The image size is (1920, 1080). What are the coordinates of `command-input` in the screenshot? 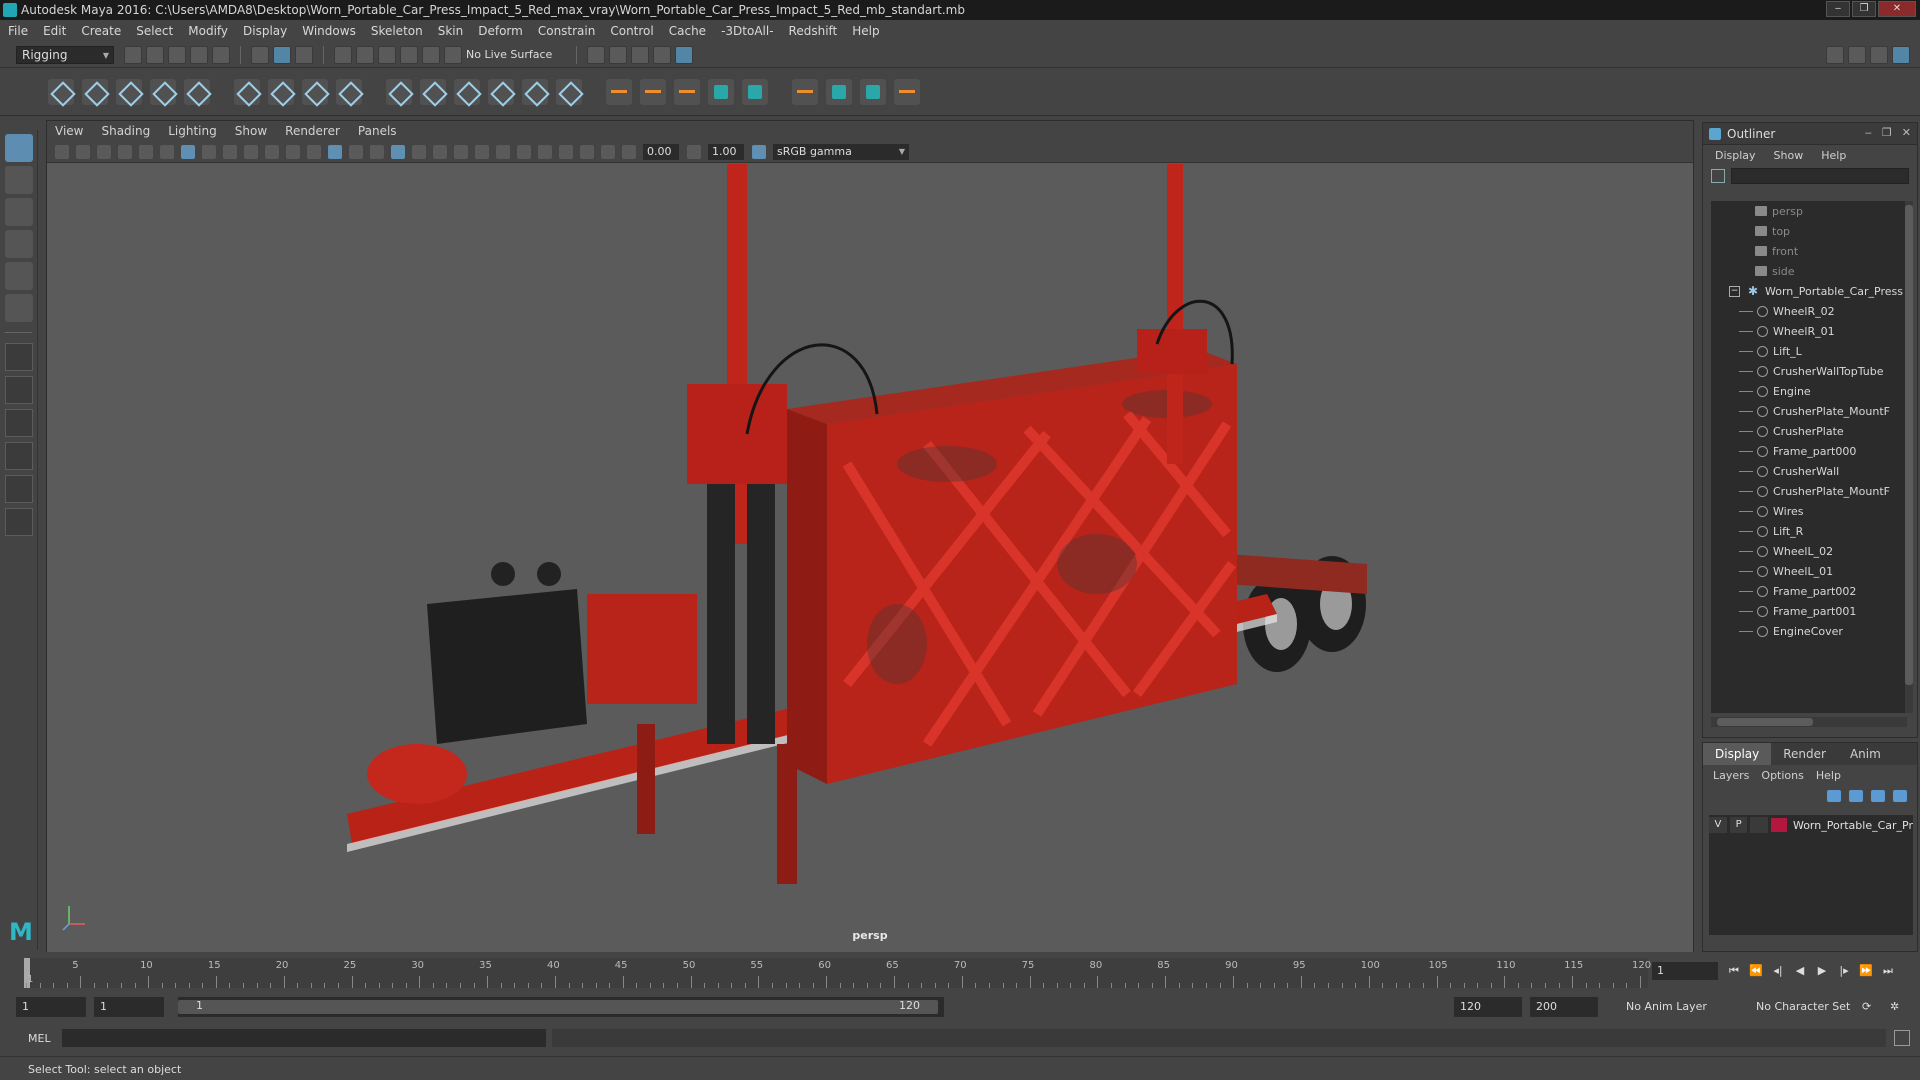 It's located at (304, 1038).